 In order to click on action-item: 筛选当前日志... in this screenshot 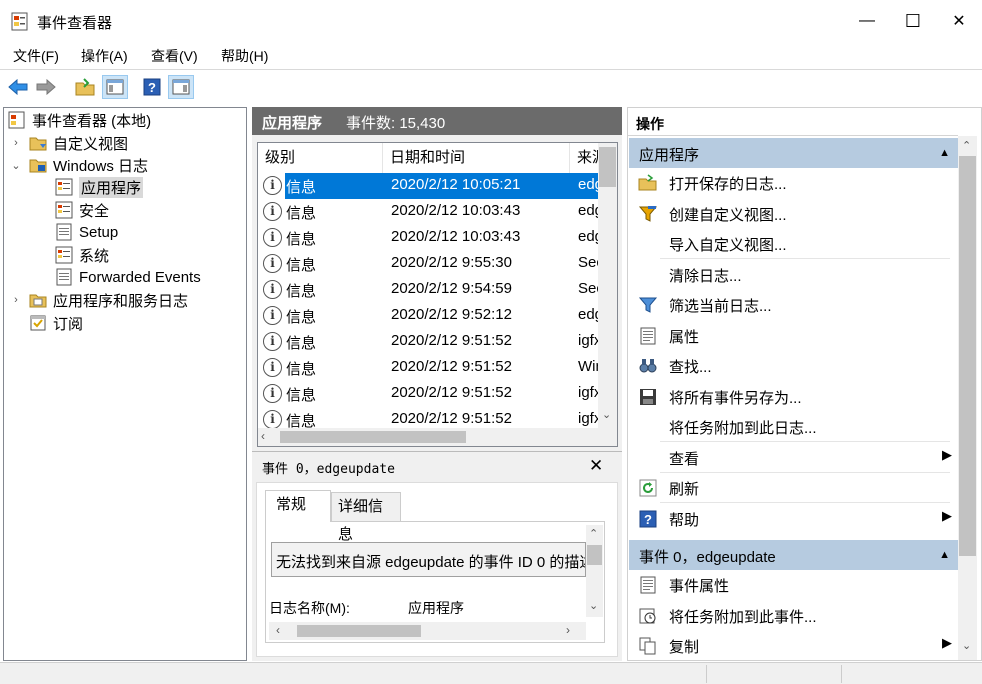, I will do `click(791, 305)`.